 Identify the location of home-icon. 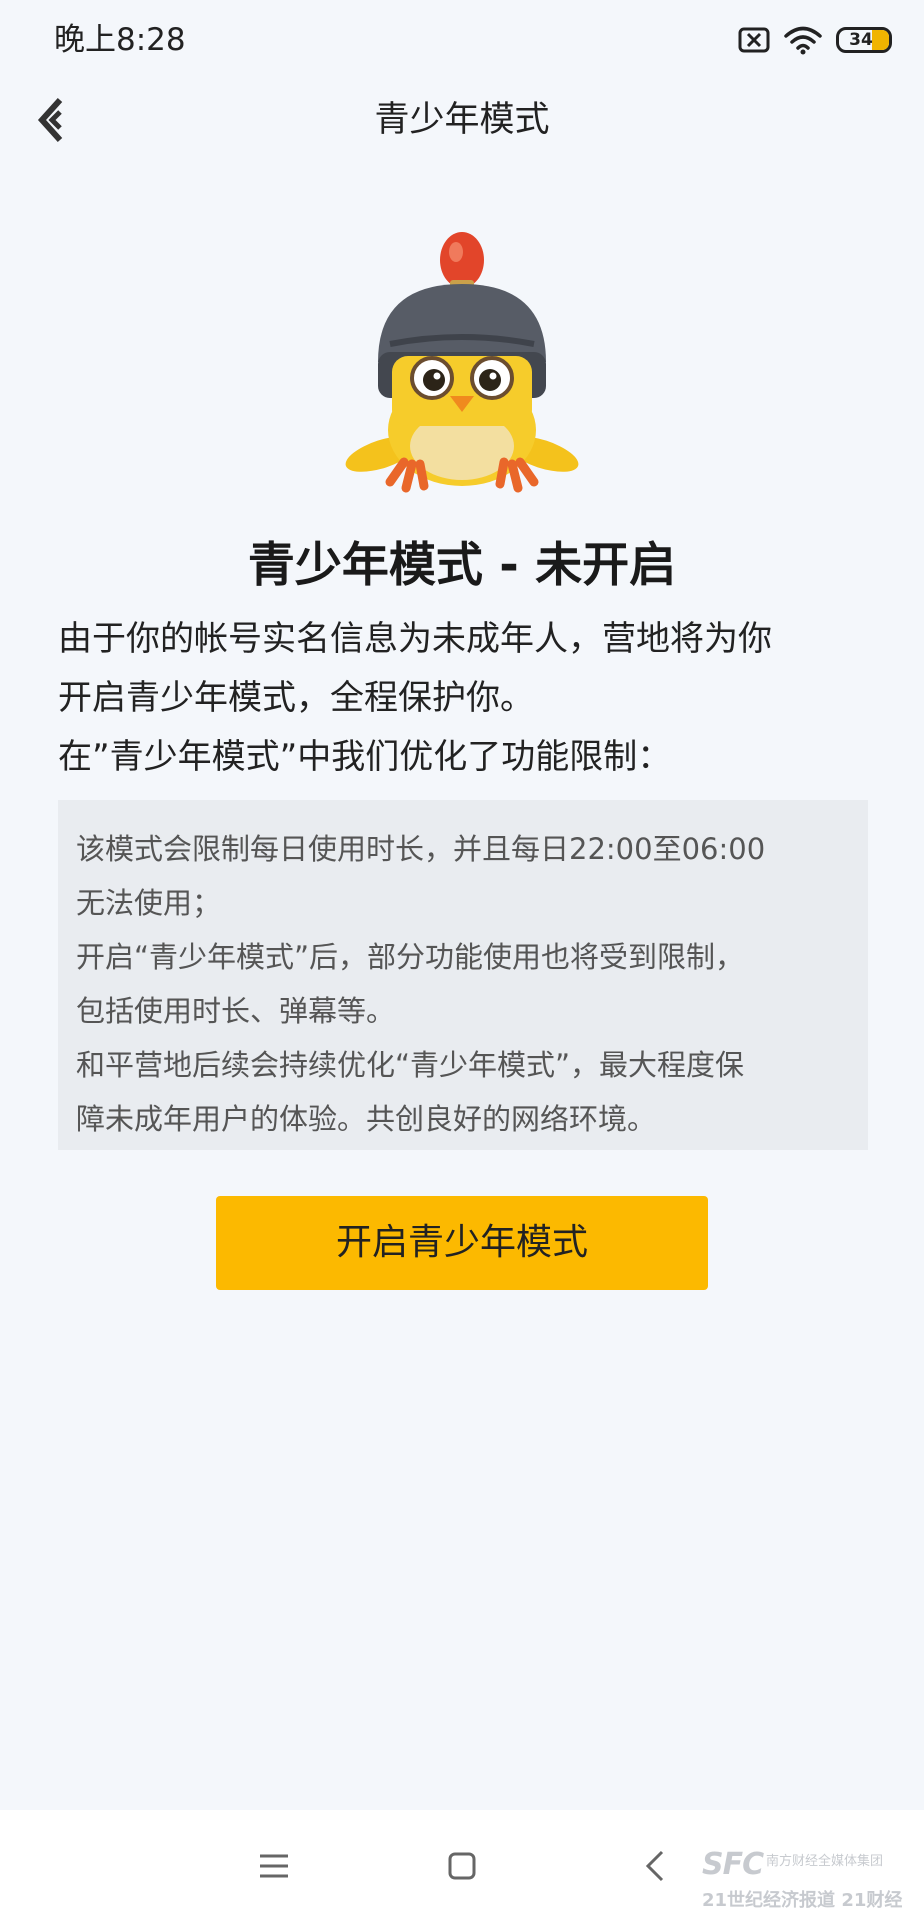
(462, 1866).